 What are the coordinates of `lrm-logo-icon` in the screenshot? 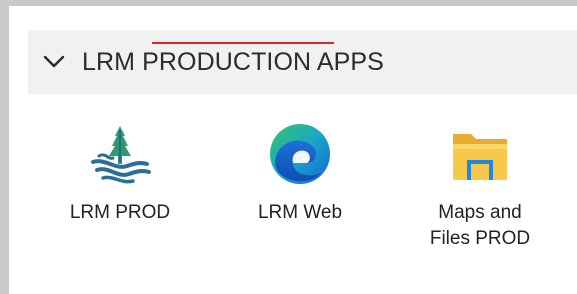 It's located at (120, 154).